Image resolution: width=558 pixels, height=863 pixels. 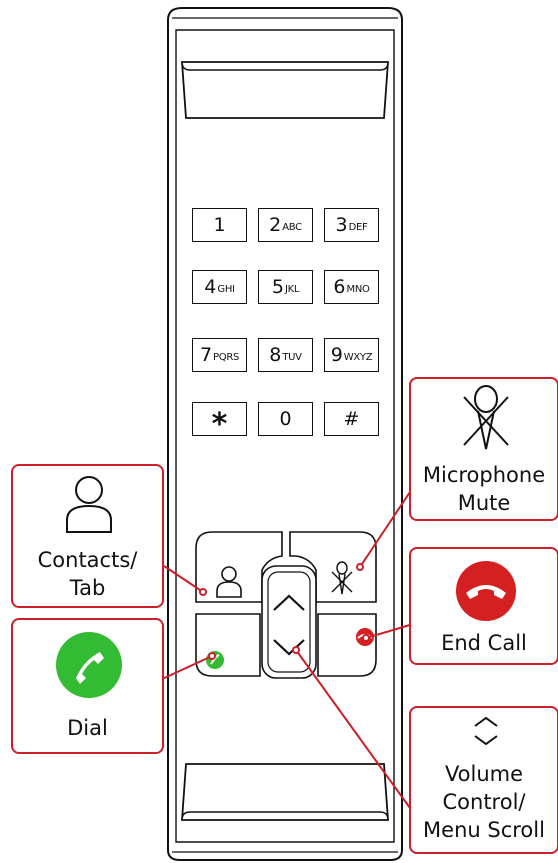 I want to click on volume-label-line2: Control/, so click(x=484, y=802).